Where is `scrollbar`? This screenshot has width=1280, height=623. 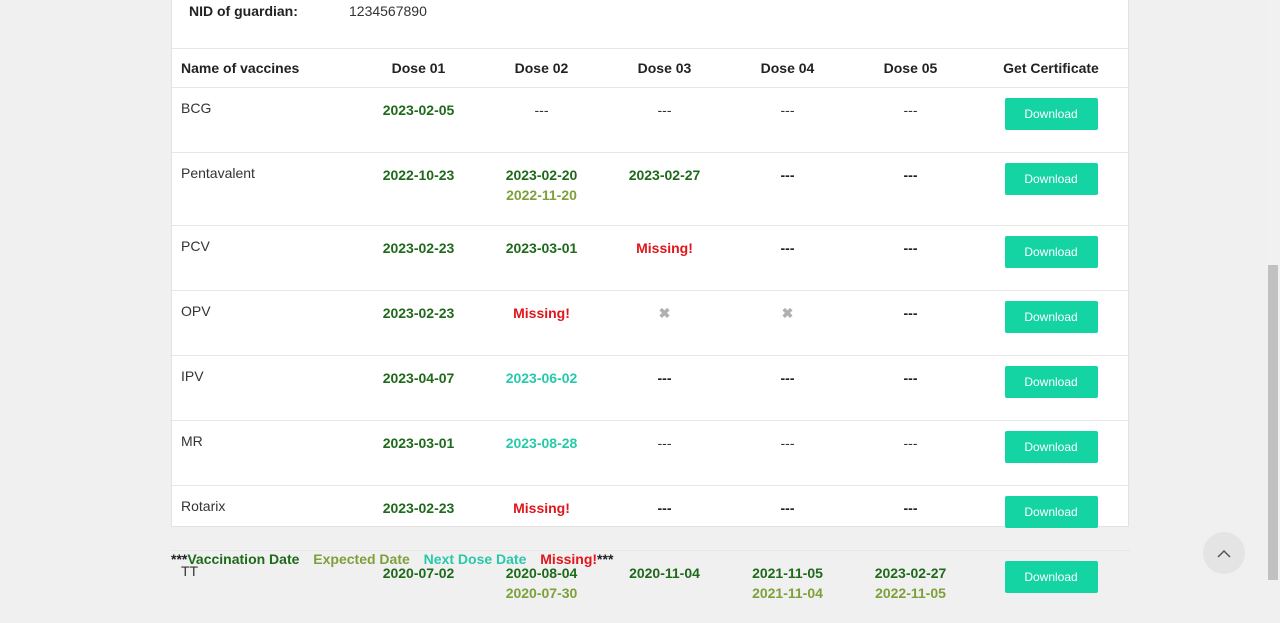 scrollbar is located at coordinates (1273, 290).